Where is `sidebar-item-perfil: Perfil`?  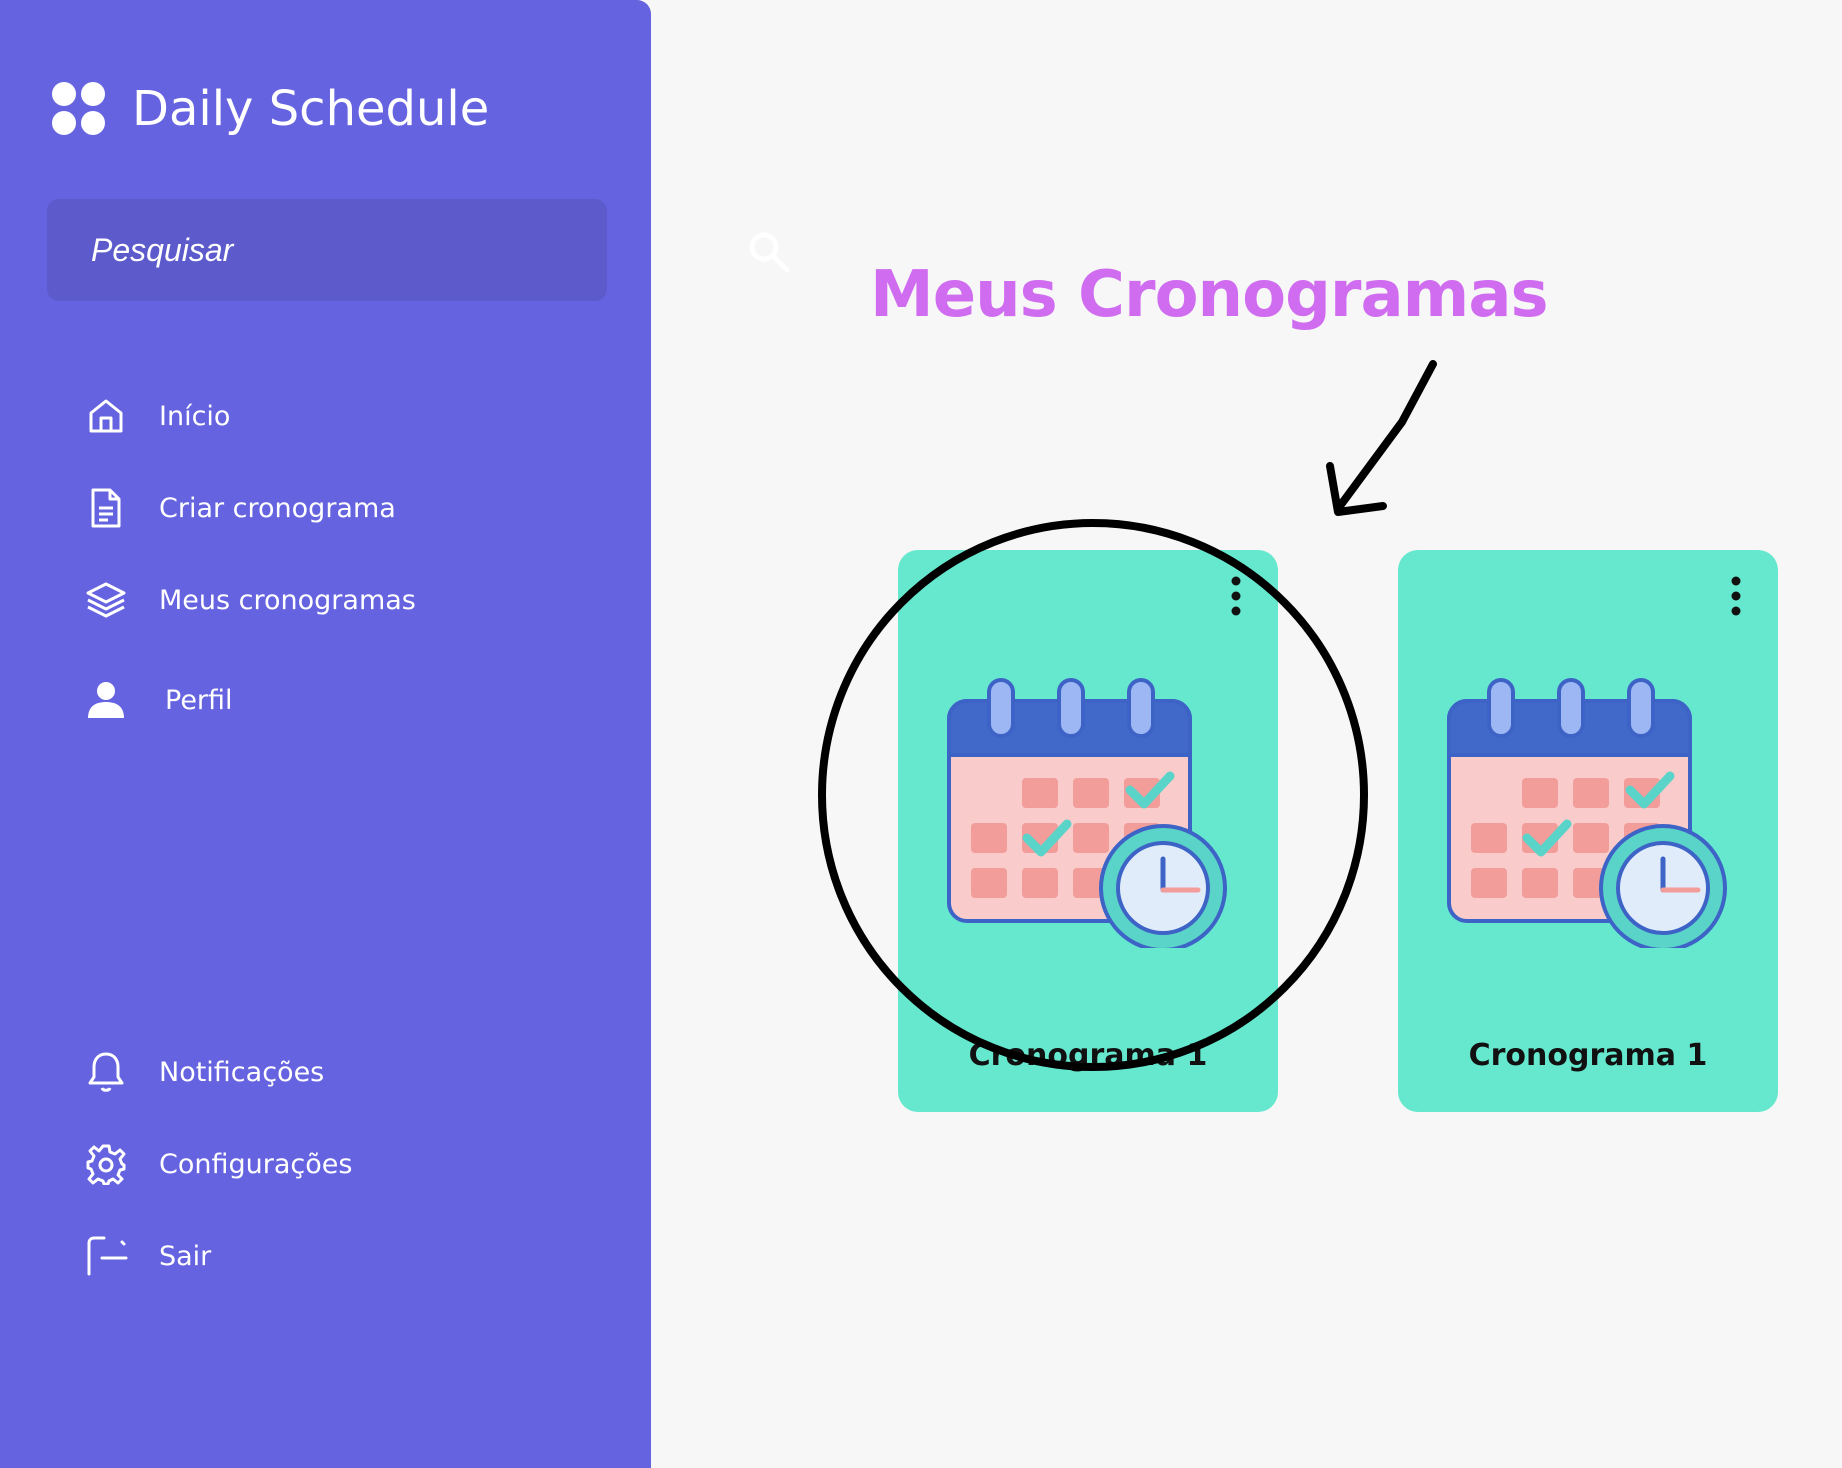
sidebar-item-perfil: Perfil is located at coordinates (158, 700).